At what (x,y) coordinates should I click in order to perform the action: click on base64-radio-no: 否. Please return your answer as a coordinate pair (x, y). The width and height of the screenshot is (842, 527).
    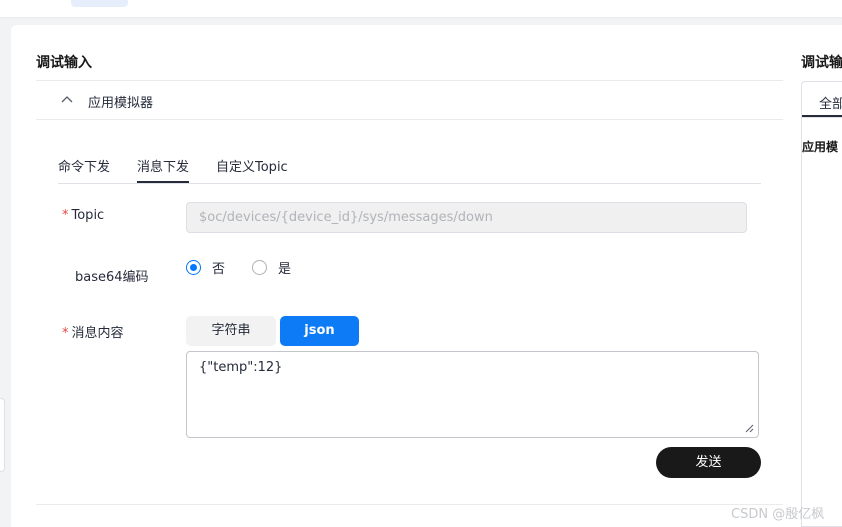
    Looking at the image, I should click on (205, 267).